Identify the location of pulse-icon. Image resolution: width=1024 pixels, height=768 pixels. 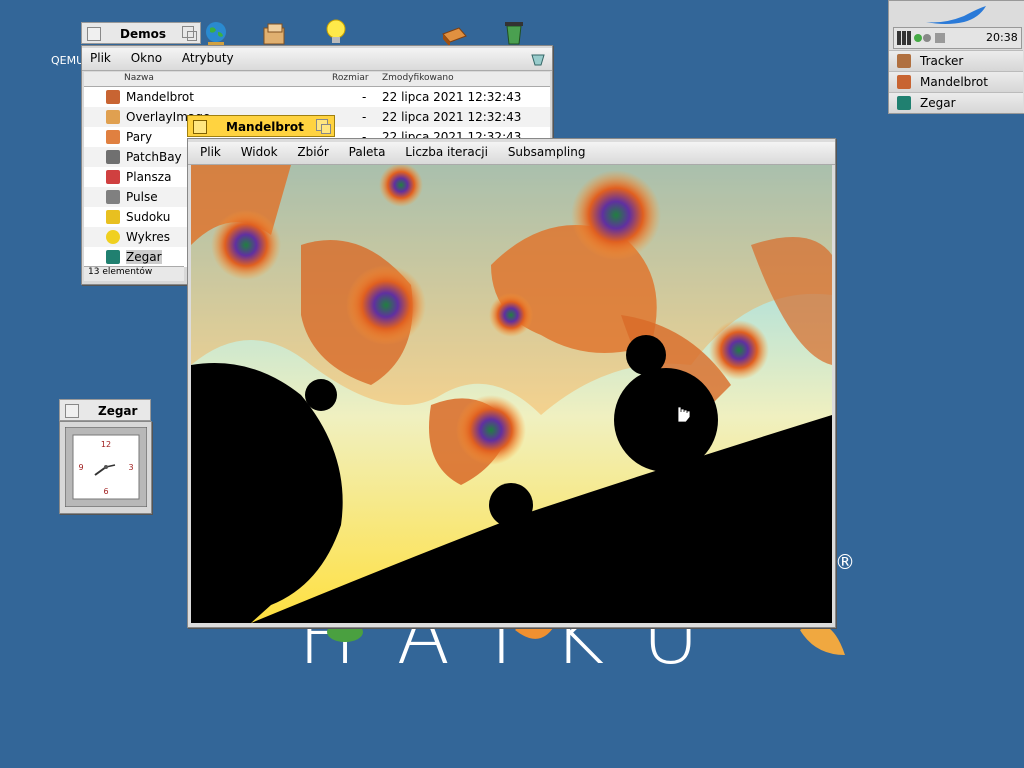
(113, 197).